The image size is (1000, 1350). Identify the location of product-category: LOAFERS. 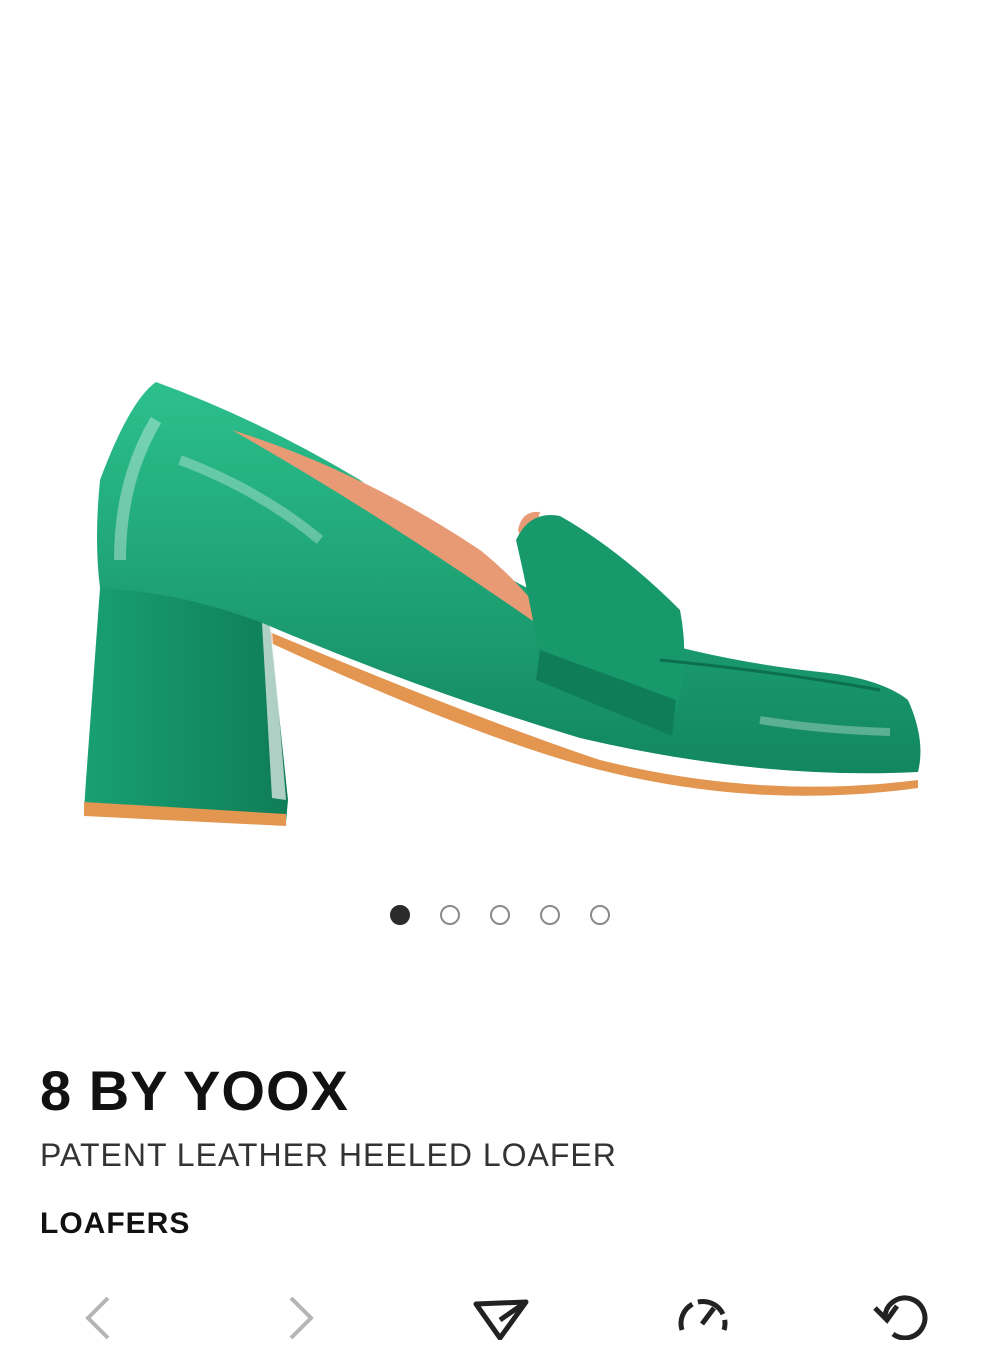
(115, 1223).